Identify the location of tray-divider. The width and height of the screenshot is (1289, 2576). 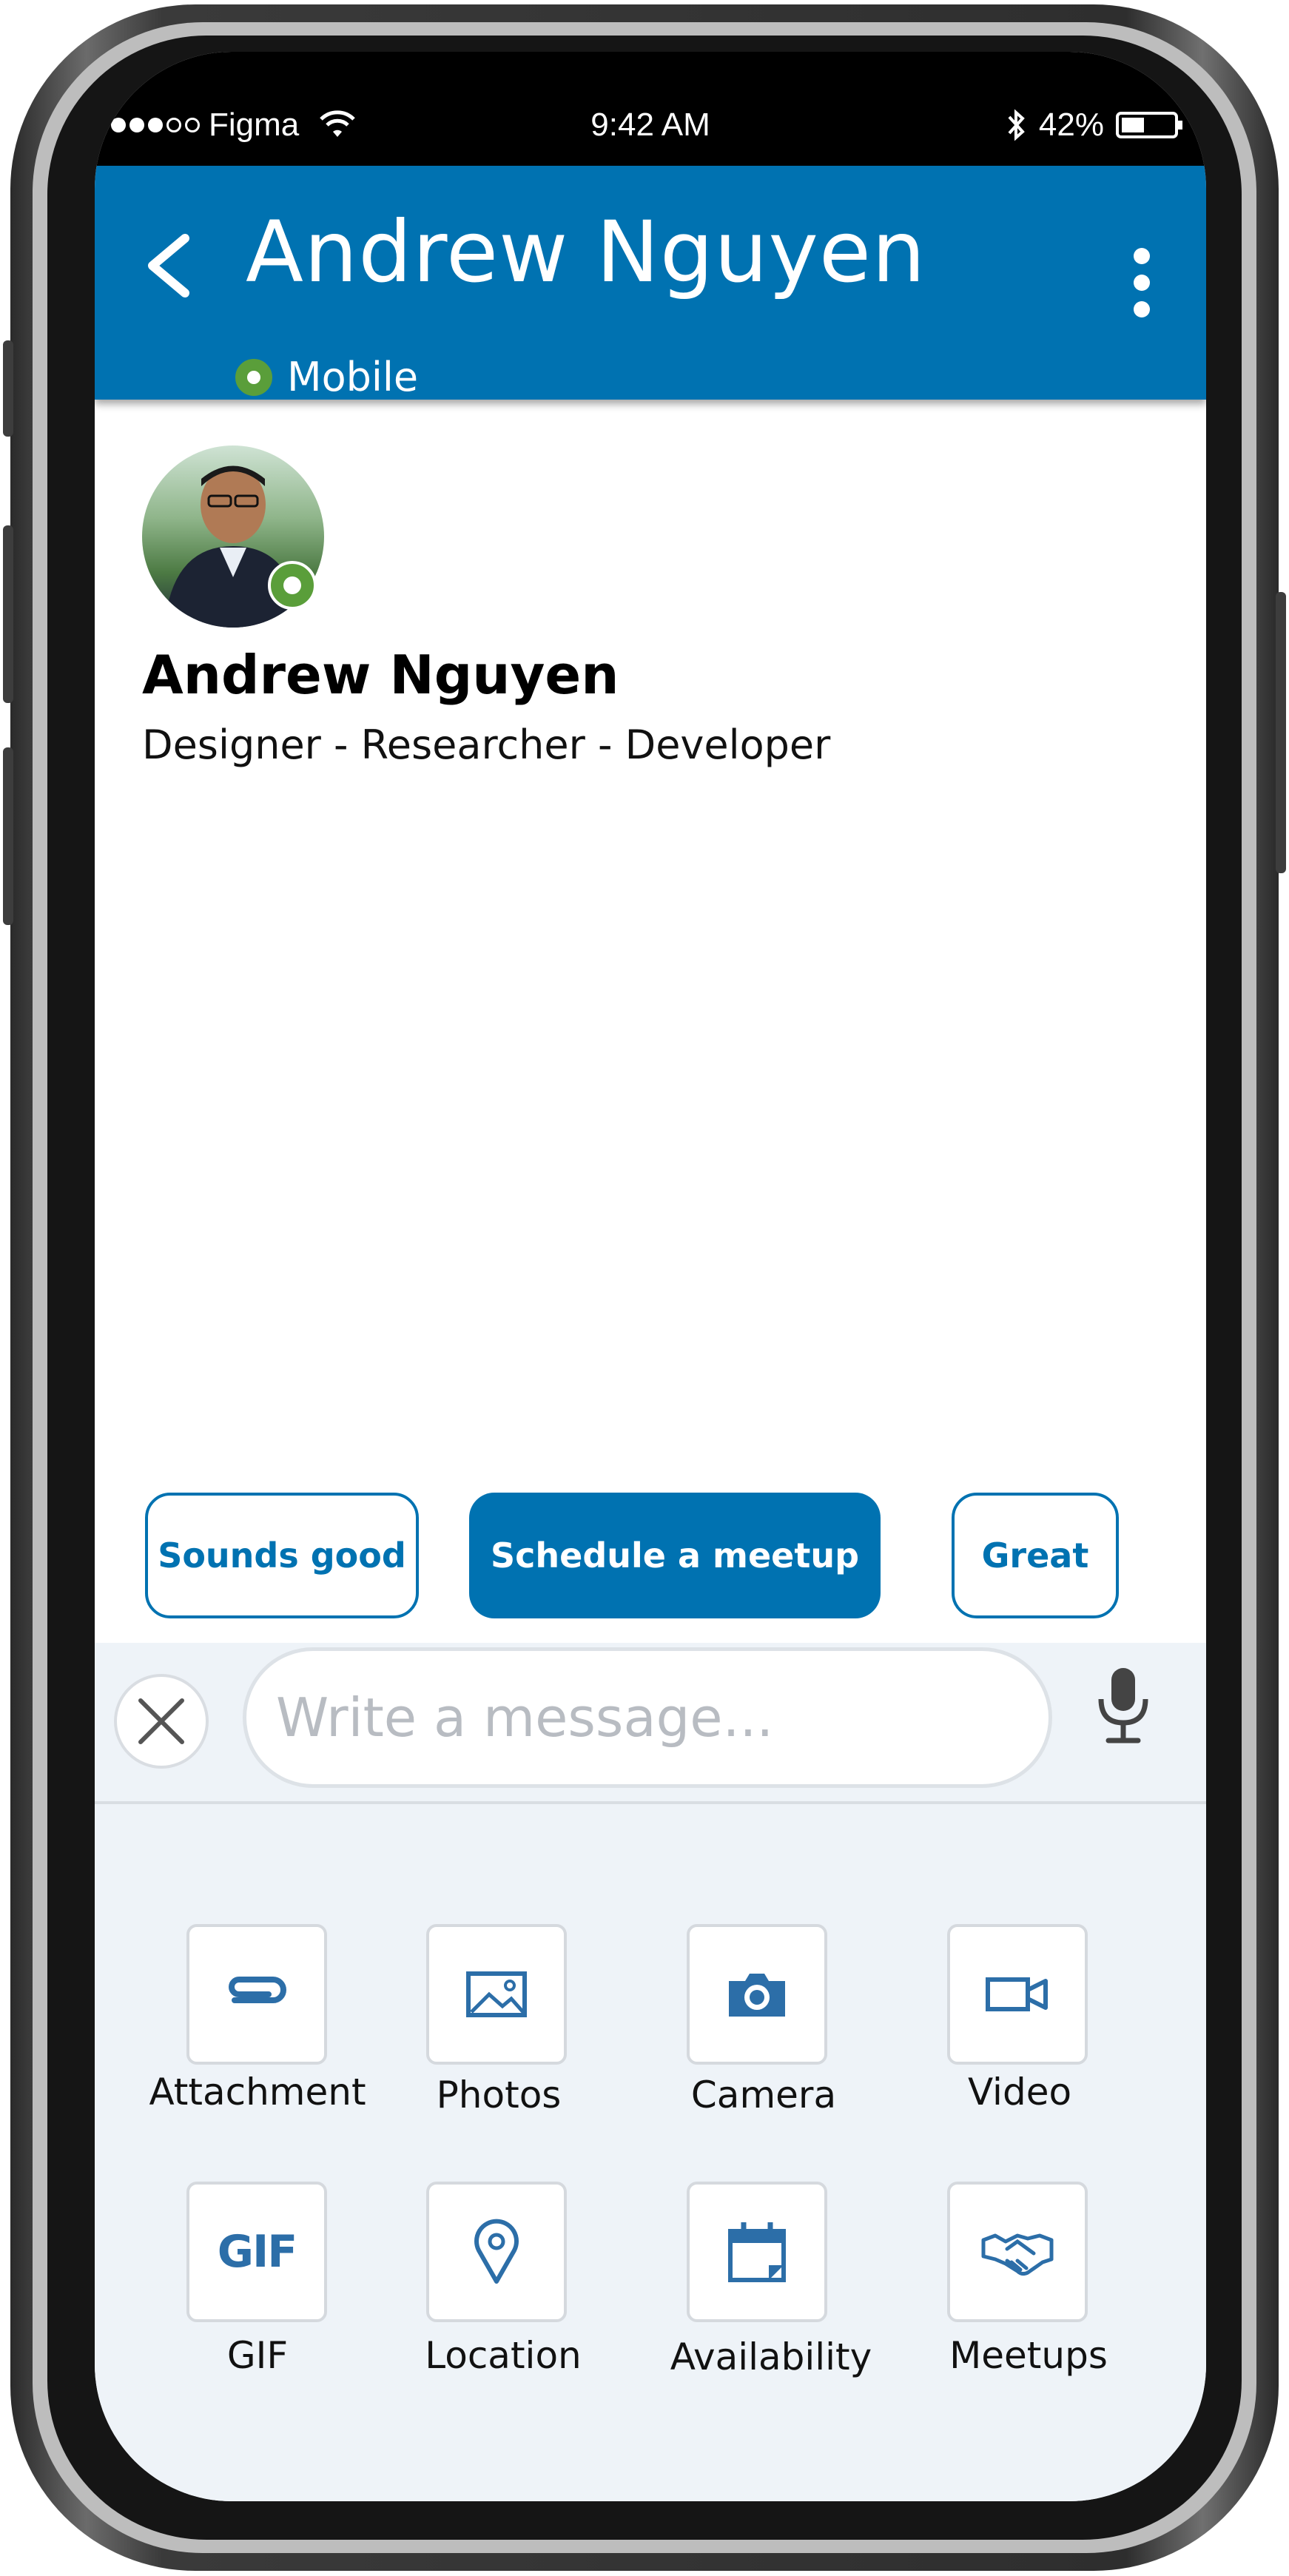
(650, 1802).